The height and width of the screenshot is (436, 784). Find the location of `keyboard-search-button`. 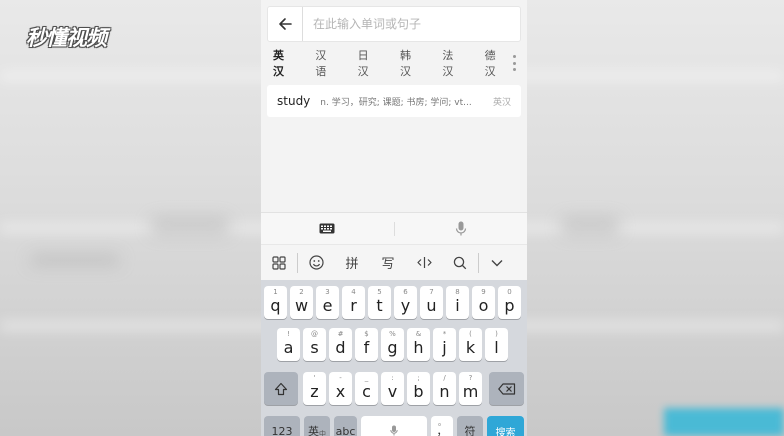

keyboard-search-button is located at coordinates (460, 263).